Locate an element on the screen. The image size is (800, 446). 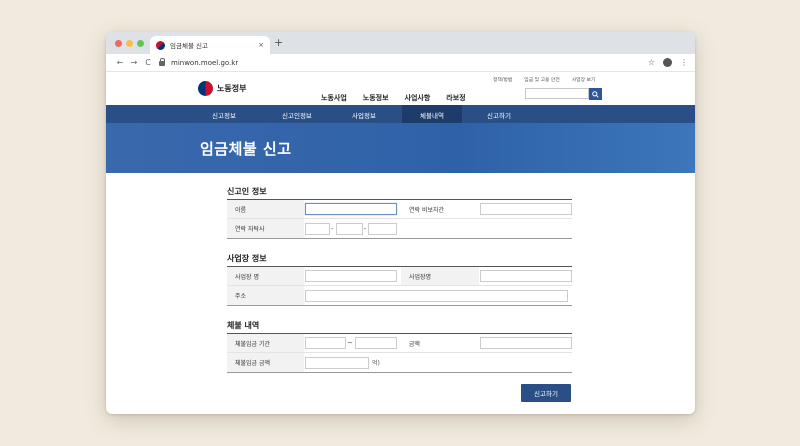
main-nav: 노동사업 노동정보 사업사항 라보정 is located at coordinates (393, 98).